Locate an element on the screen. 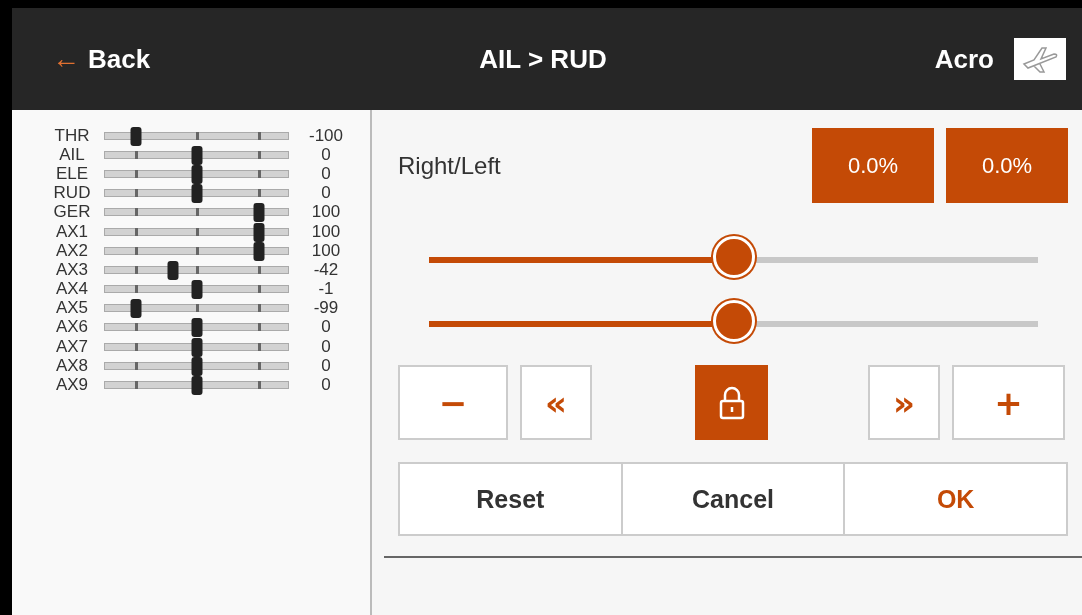  channel-value: -42 is located at coordinates (326, 269).